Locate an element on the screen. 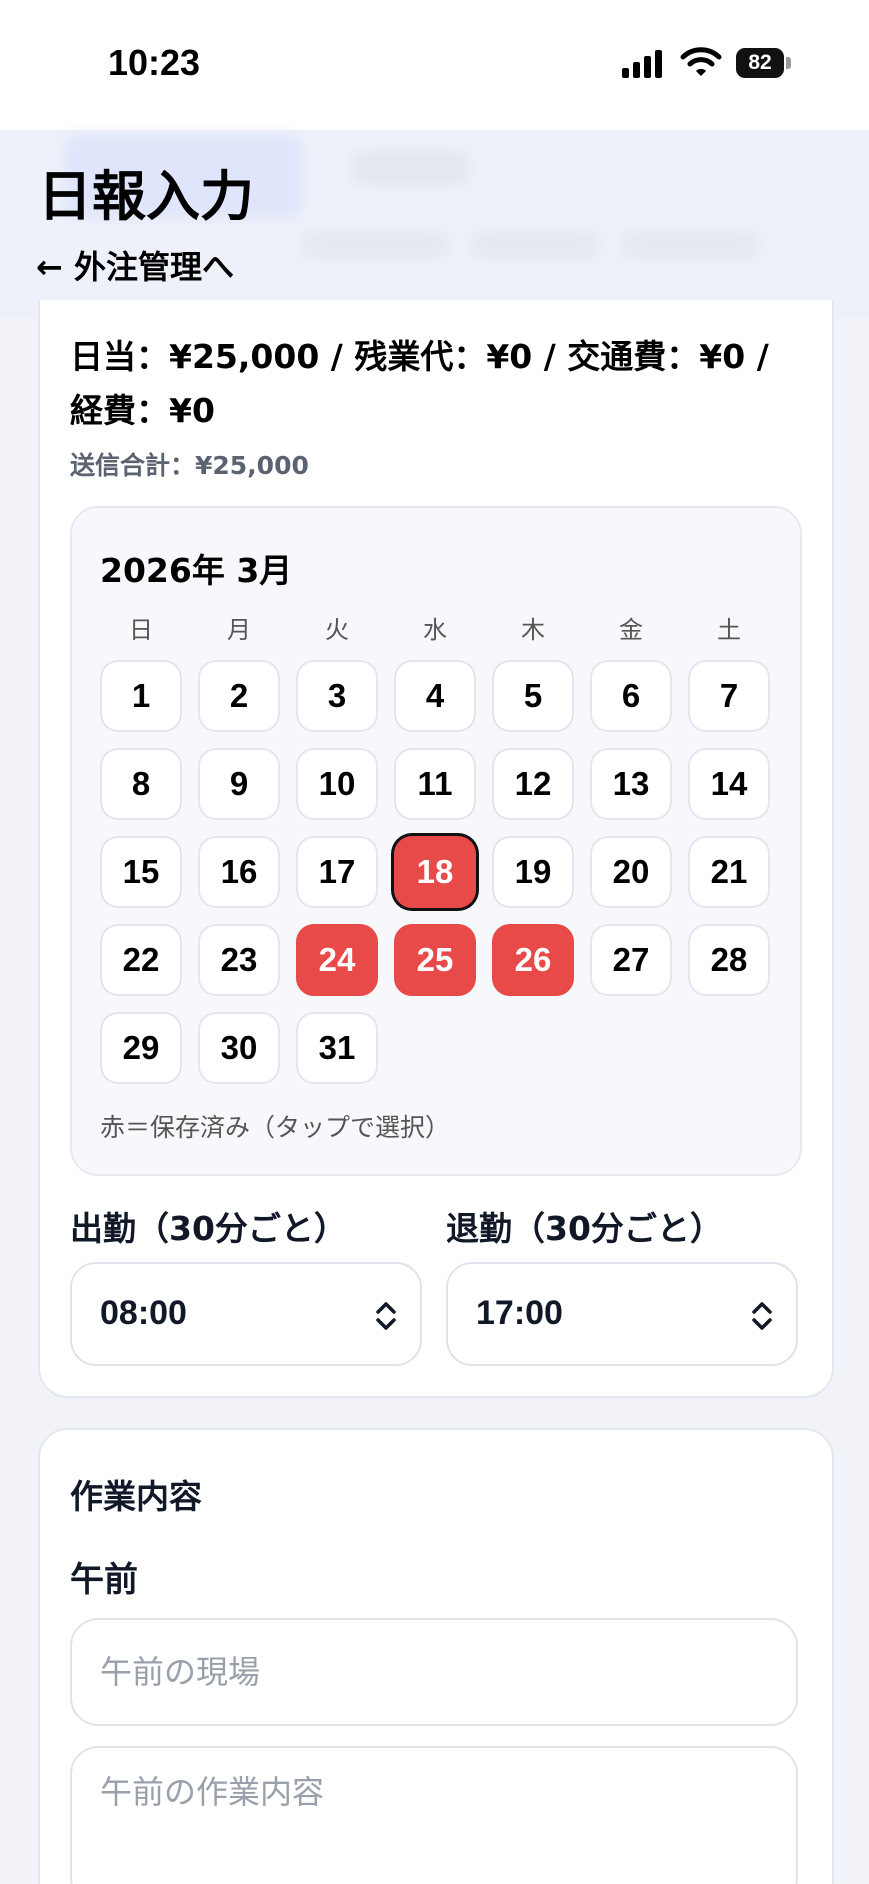 This screenshot has height=1884, width=869. battery-cap-icon is located at coordinates (788, 63).